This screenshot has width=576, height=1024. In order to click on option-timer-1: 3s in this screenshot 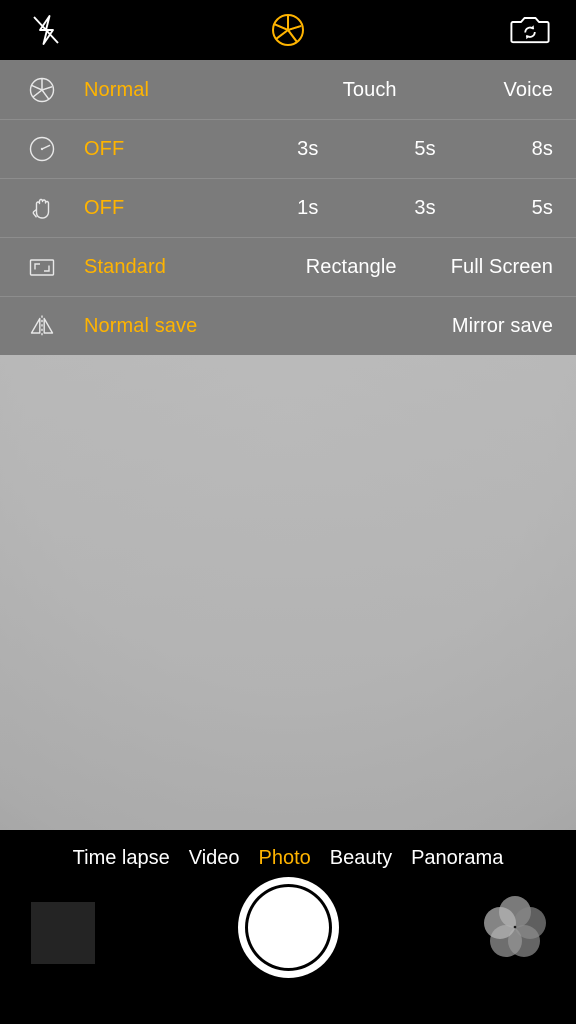, I will do `click(259, 149)`.